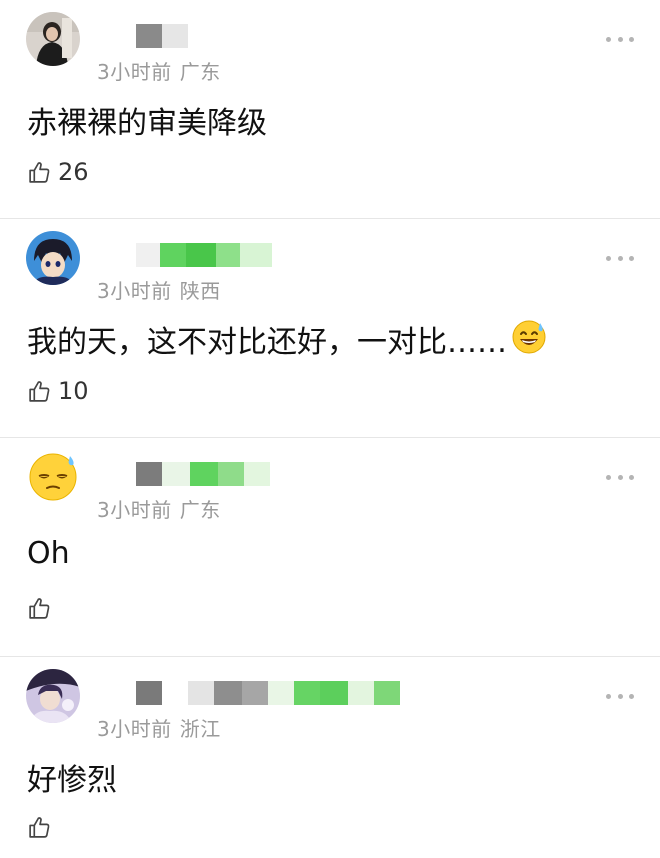 The image size is (660, 858). What do you see at coordinates (529, 337) in the screenshot?
I see `sweat-smile-emoji-icon` at bounding box center [529, 337].